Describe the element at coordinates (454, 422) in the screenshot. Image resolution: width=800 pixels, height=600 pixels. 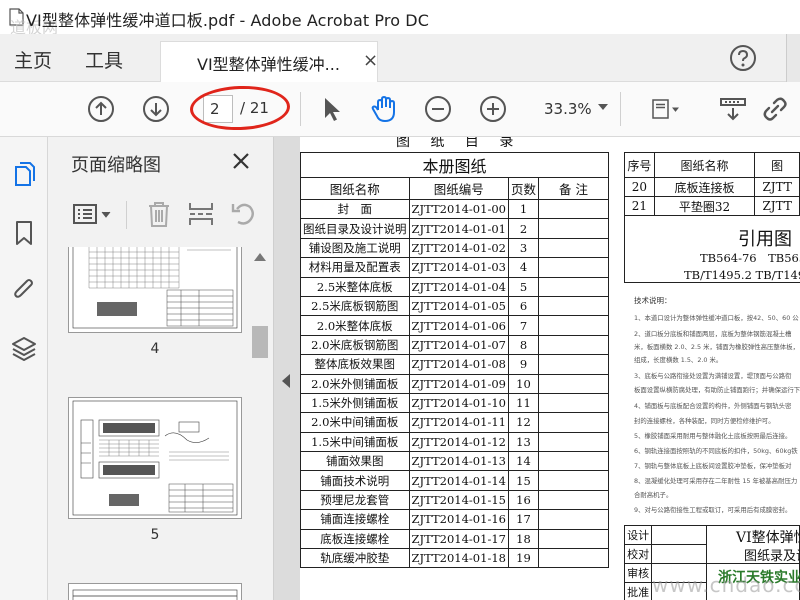
I see `table-row: 2.0米中间铺面板 ZJTT2014-01-11 12` at that location.